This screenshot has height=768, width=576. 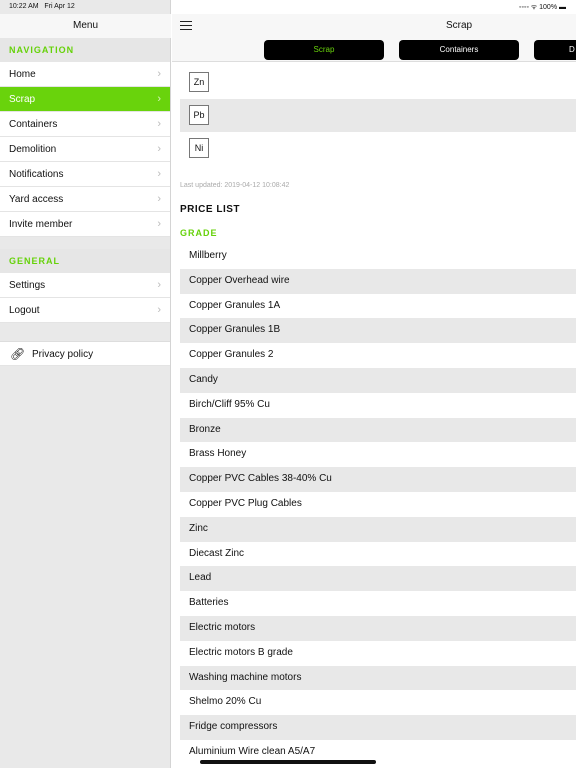 I want to click on element-row: Ni, so click(x=378, y=148).